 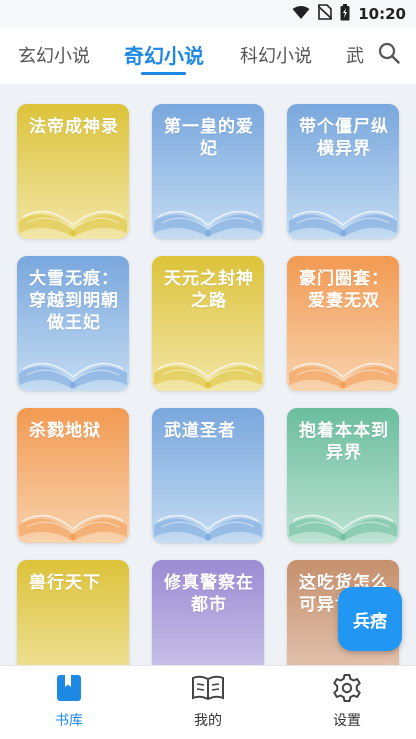 I want to click on bottom-navigation: 书库 我的 设置, so click(x=208, y=702).